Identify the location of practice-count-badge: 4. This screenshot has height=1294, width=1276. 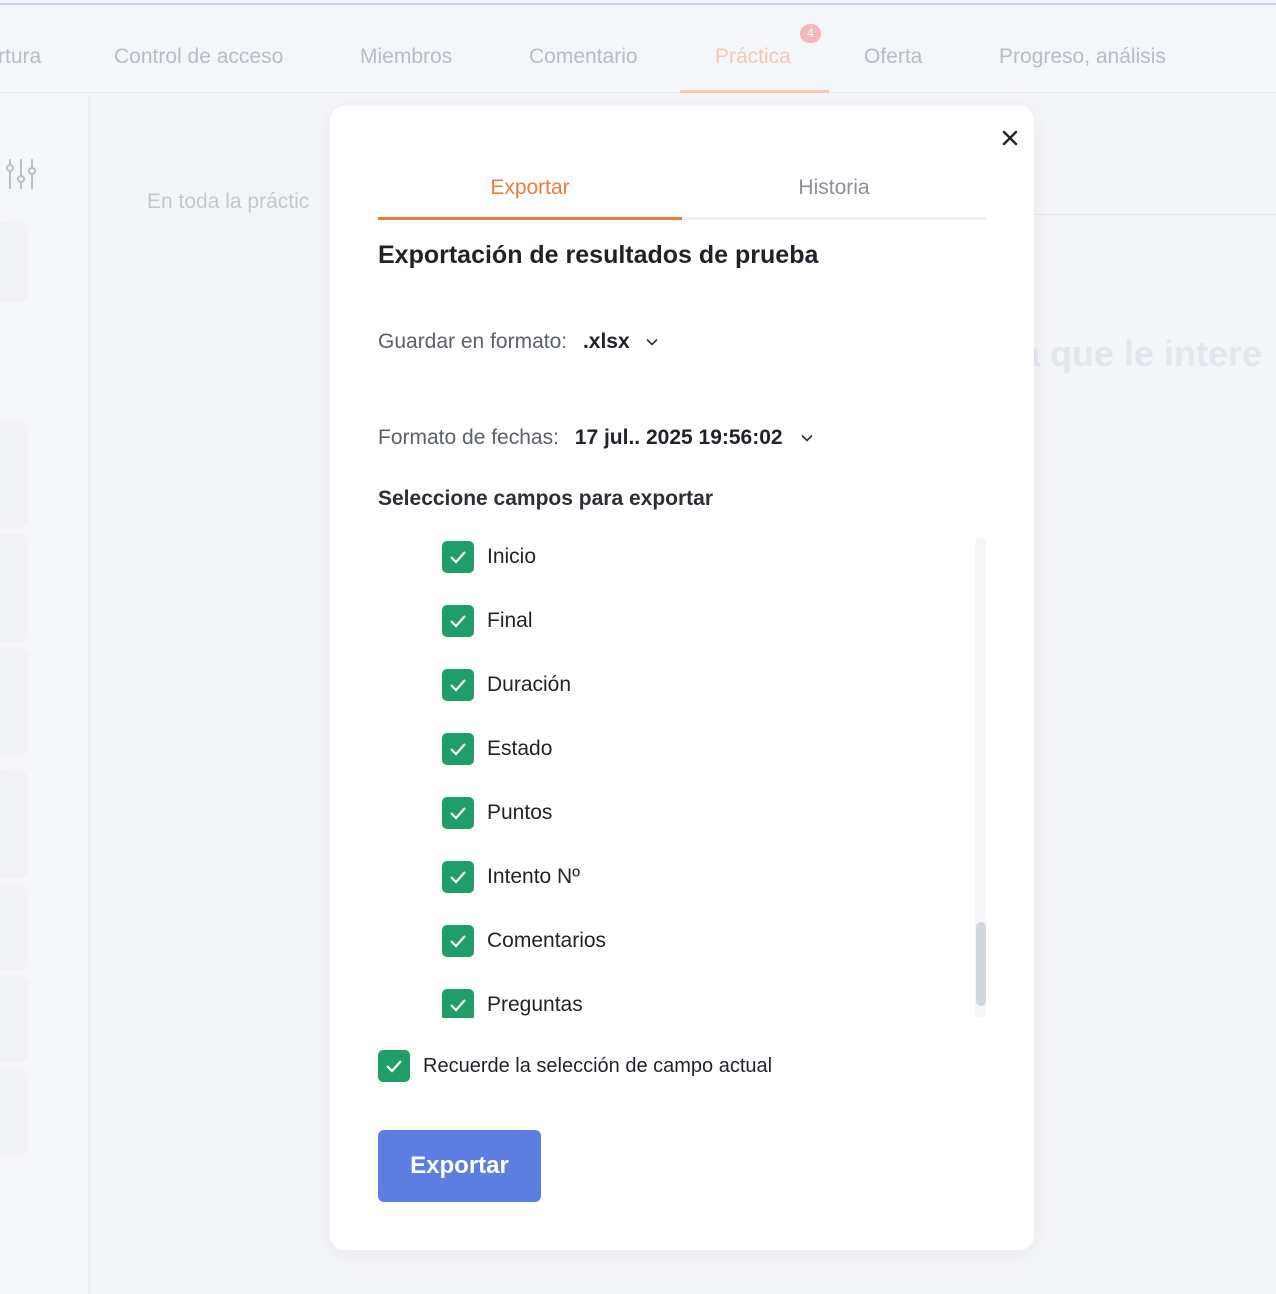
(810, 33).